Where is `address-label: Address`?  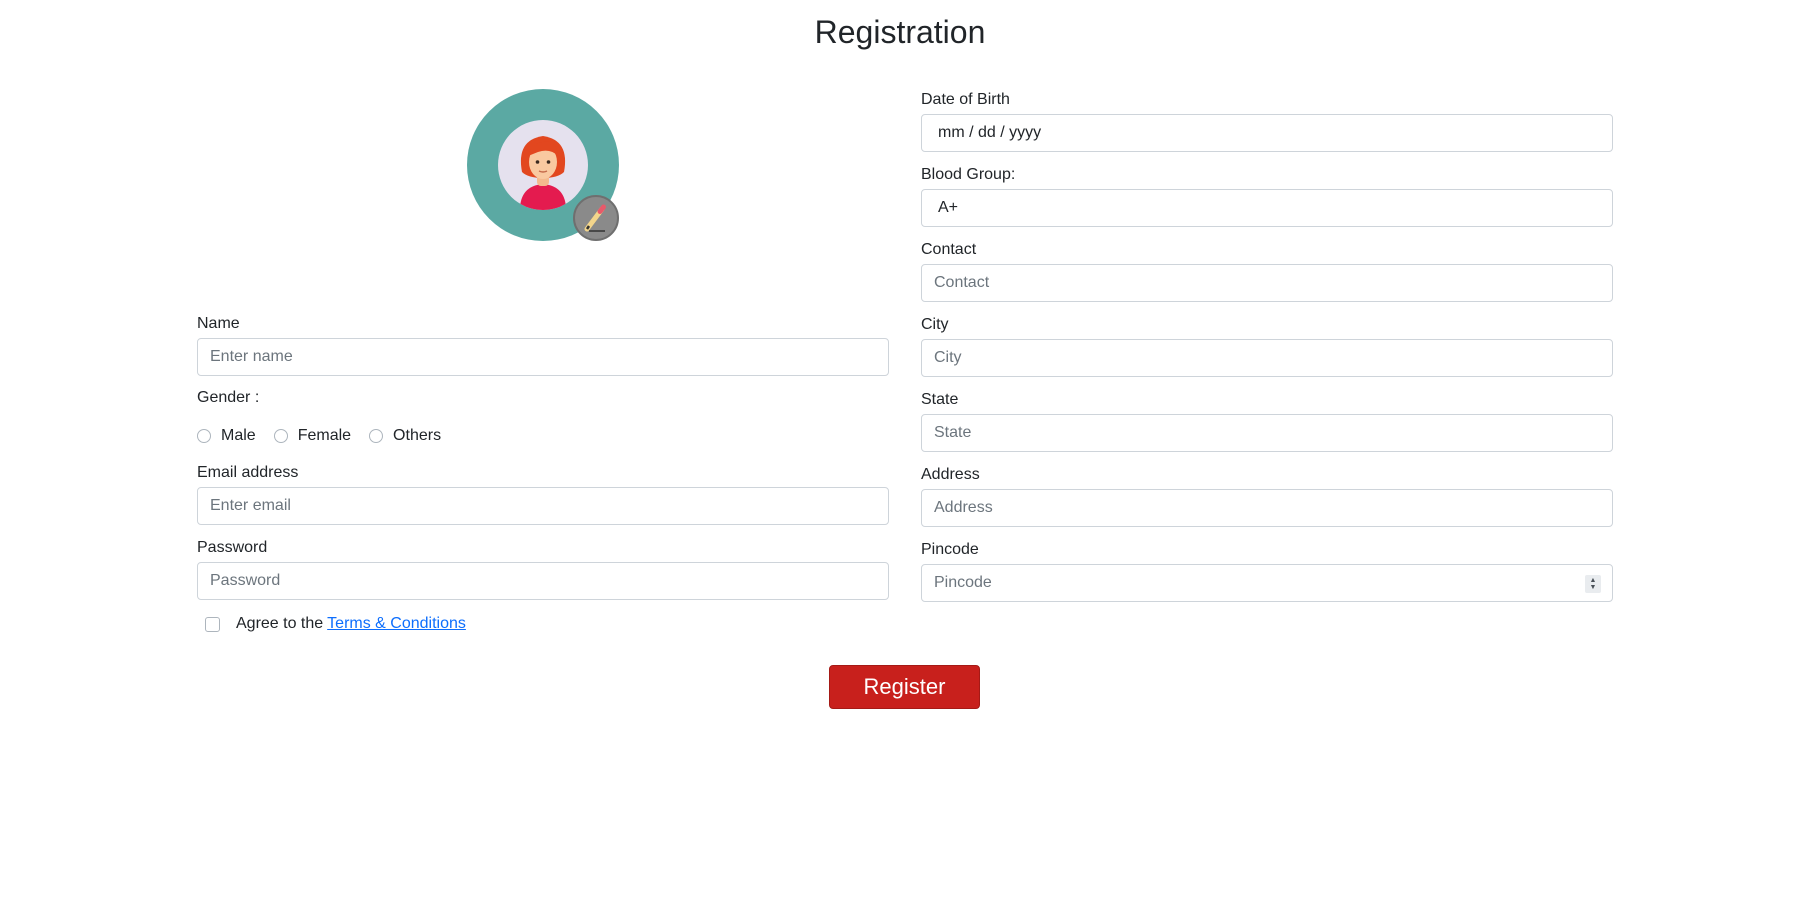 address-label: Address is located at coordinates (950, 474).